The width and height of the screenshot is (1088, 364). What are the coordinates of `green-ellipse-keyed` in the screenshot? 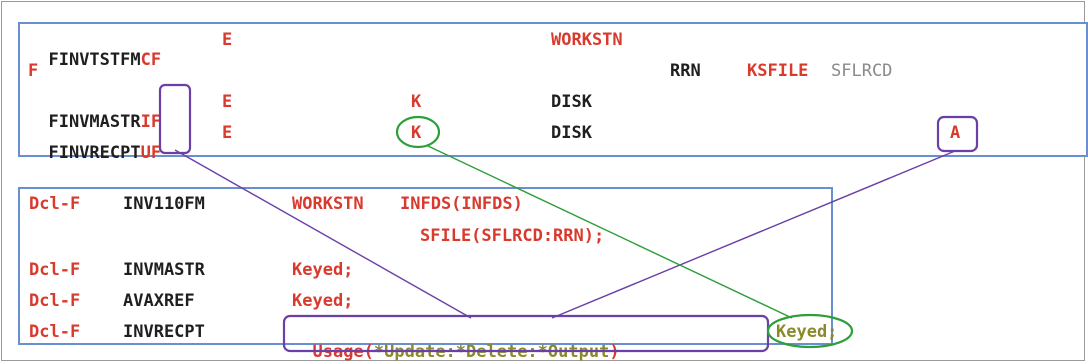 It's located at (810, 331).